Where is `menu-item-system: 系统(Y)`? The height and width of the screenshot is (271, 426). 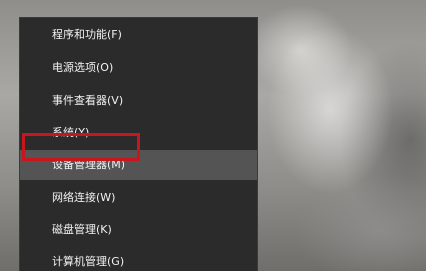 menu-item-system: 系统(Y) is located at coordinates (138, 133).